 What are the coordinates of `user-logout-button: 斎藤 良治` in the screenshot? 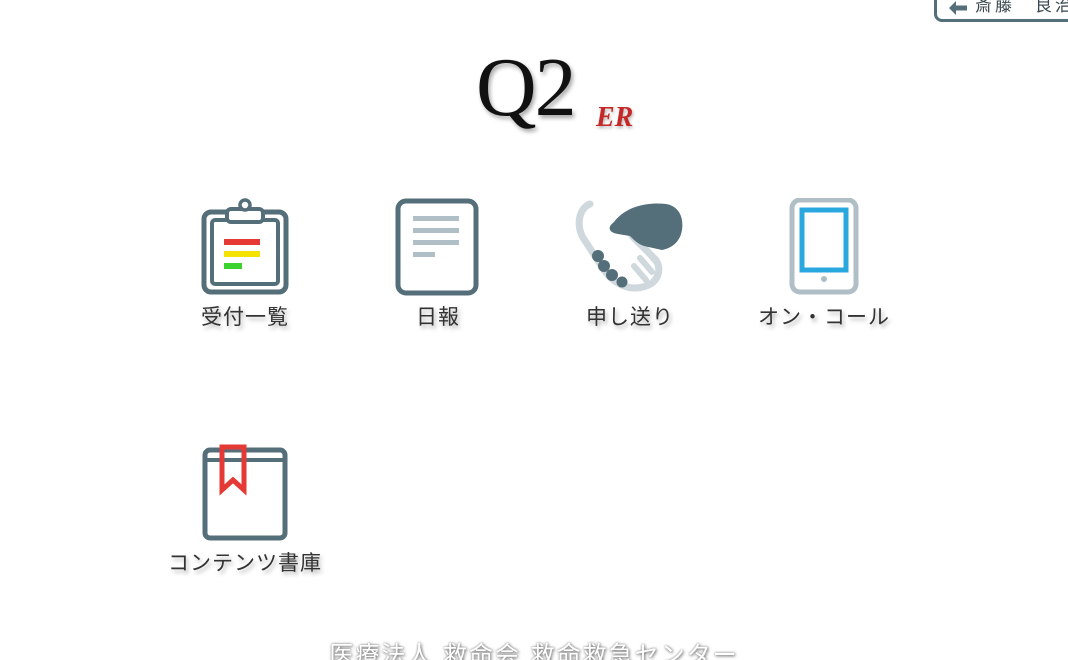 It's located at (1001, 11).